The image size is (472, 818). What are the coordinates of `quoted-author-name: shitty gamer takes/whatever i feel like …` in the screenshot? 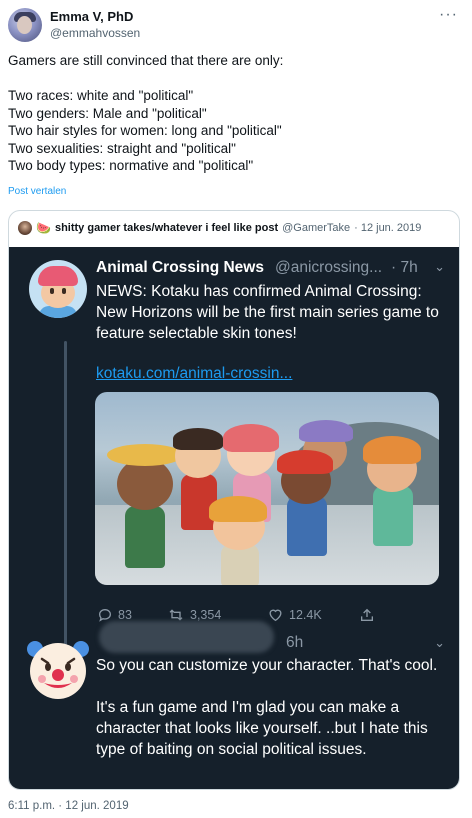 It's located at (166, 228).